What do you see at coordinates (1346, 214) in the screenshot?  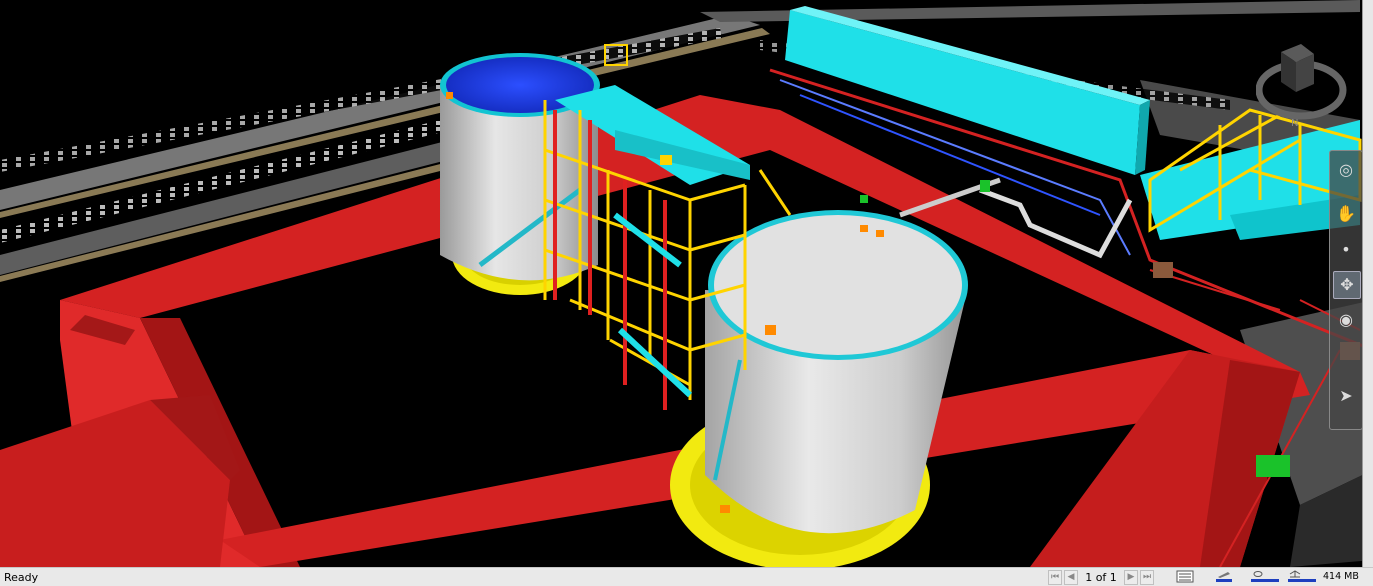 I see `pan-tool-icon: ✋` at bounding box center [1346, 214].